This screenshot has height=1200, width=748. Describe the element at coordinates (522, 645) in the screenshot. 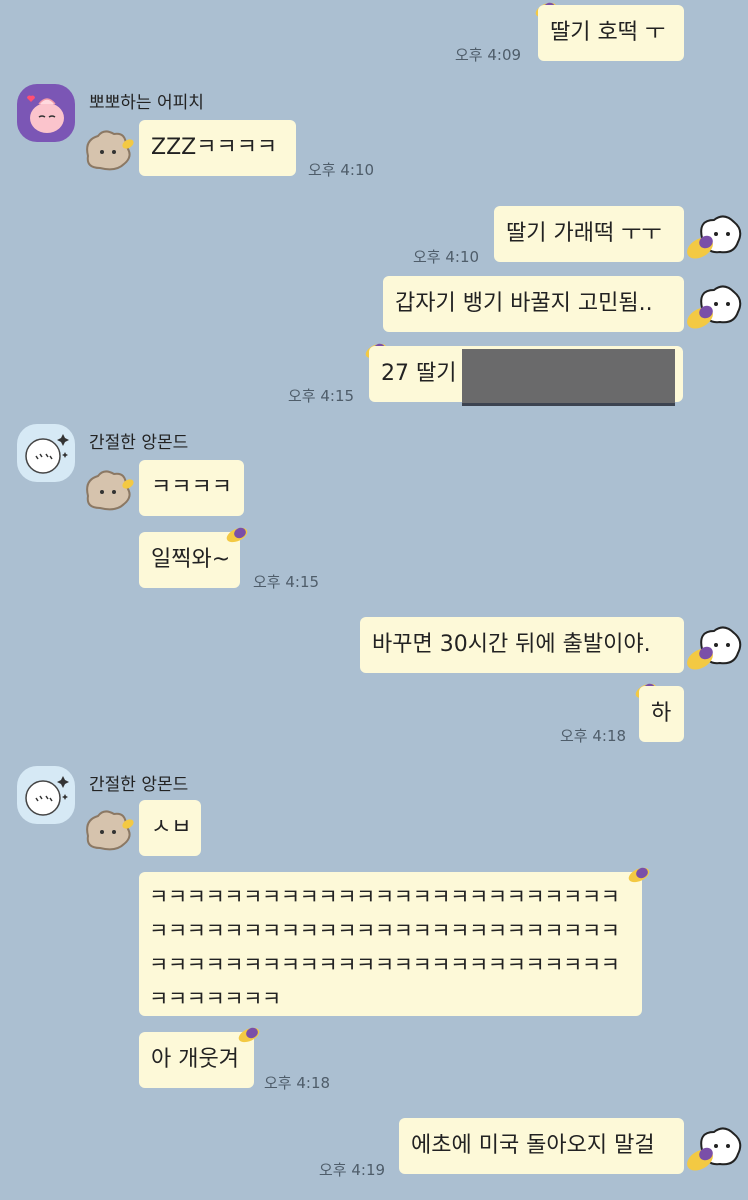

I see `message-bubble: 바꾸면 30시간 뒤에 출발이야.` at that location.